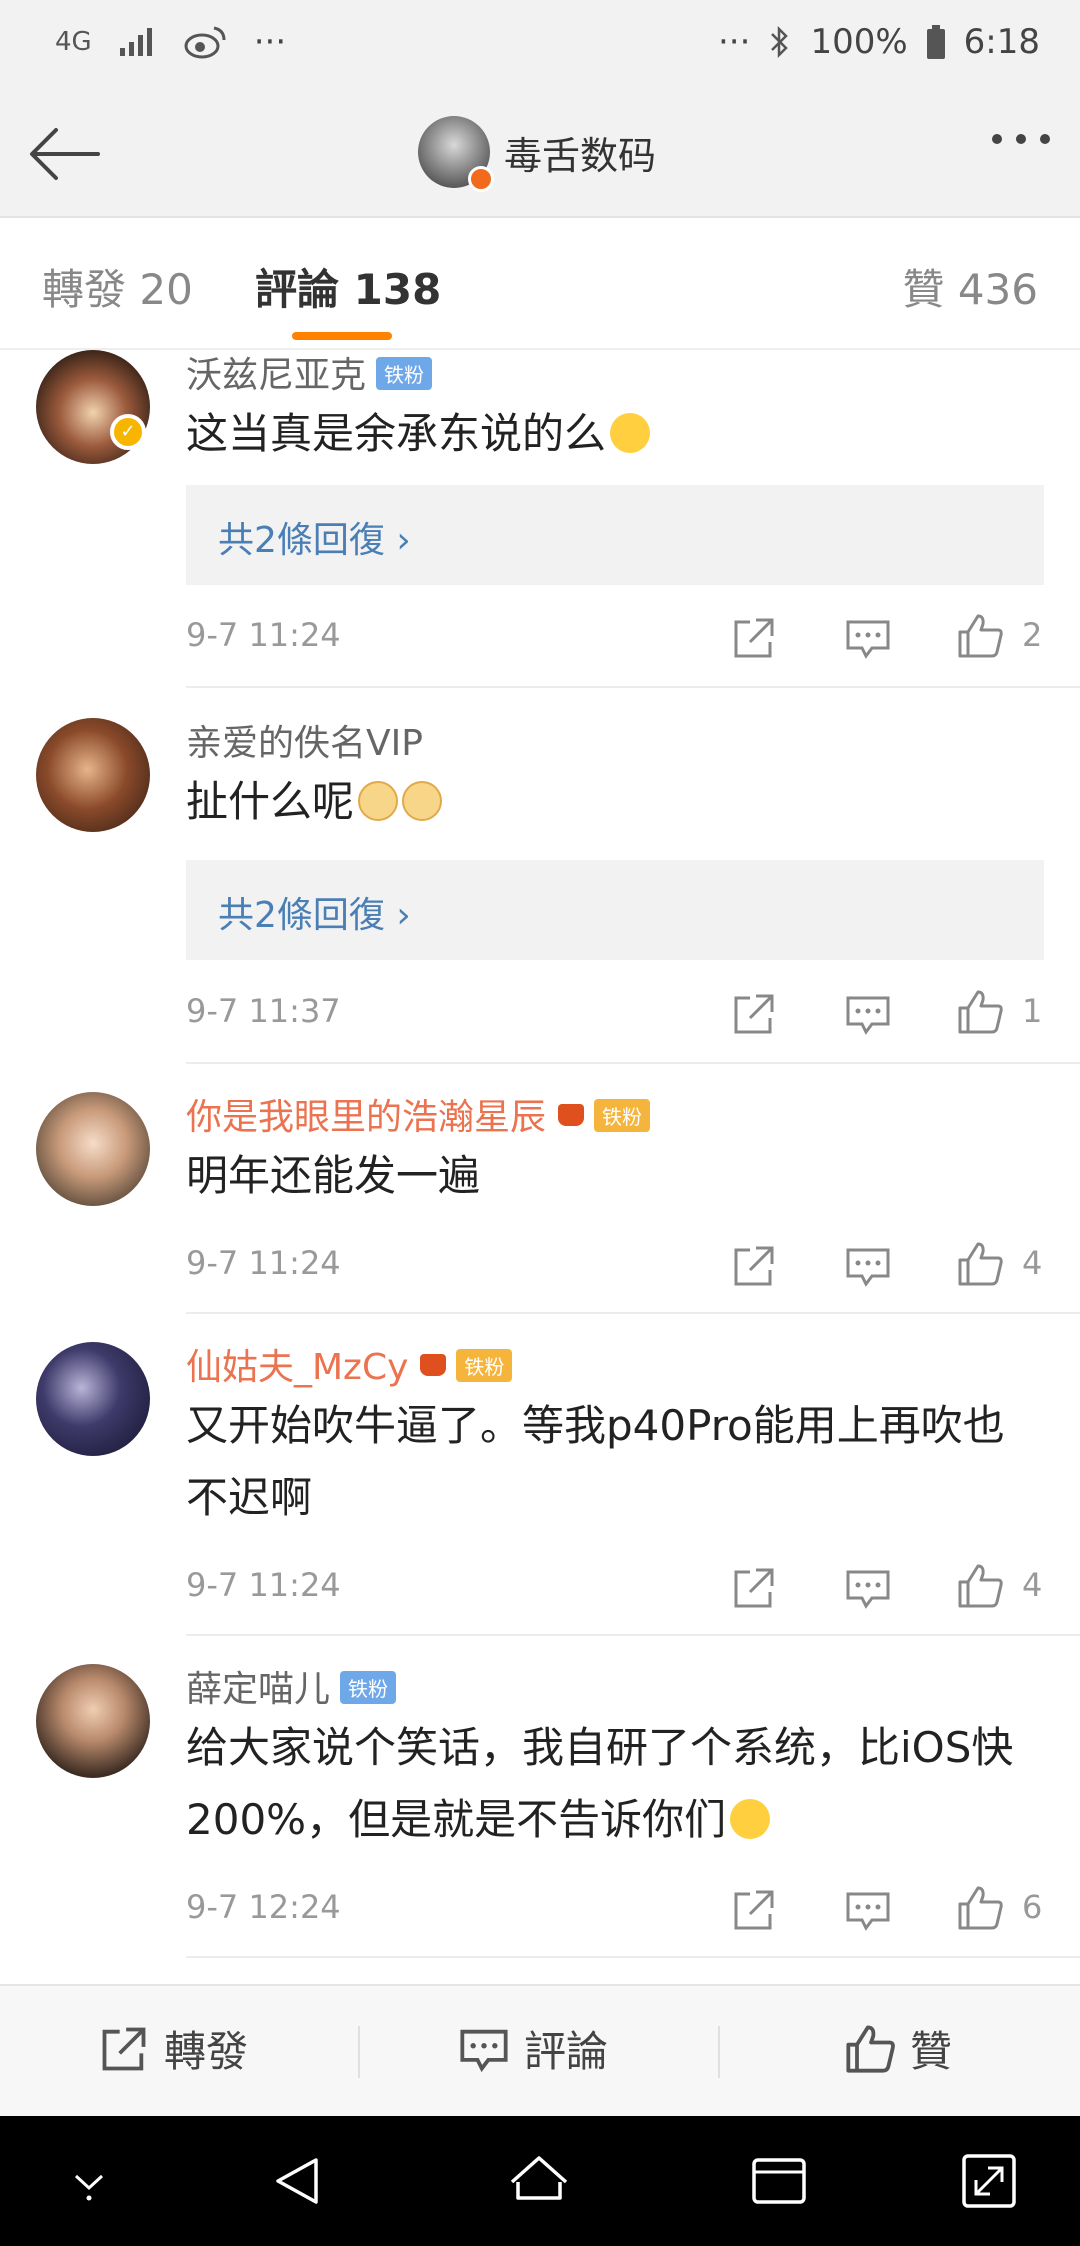 The height and width of the screenshot is (2246, 1080). Describe the element at coordinates (859, 42) in the screenshot. I see `battery-percent: 100%` at that location.